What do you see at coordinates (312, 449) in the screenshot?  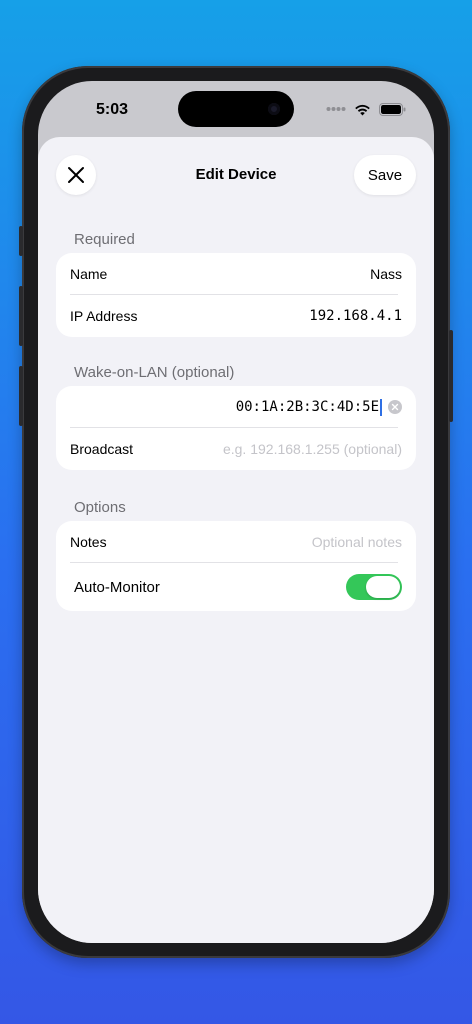 I see `broadcast-field: e.g. 192.168.1.255 (optional)` at bounding box center [312, 449].